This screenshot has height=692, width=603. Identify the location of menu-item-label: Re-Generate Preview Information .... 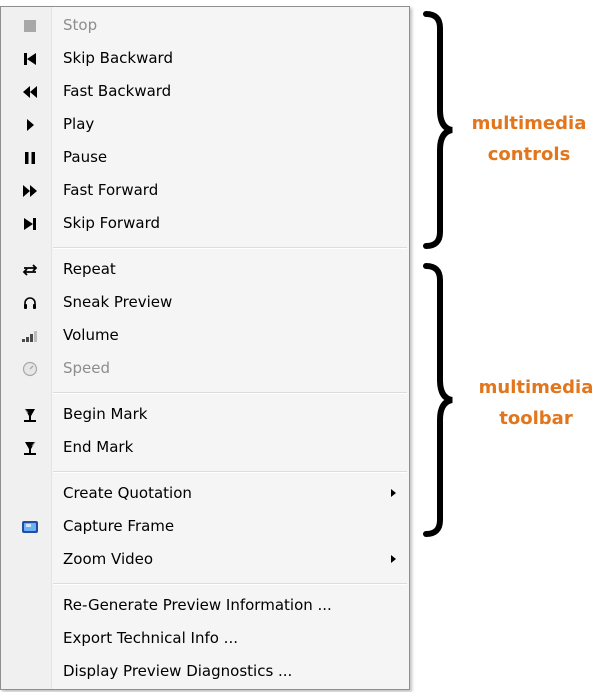
(197, 605).